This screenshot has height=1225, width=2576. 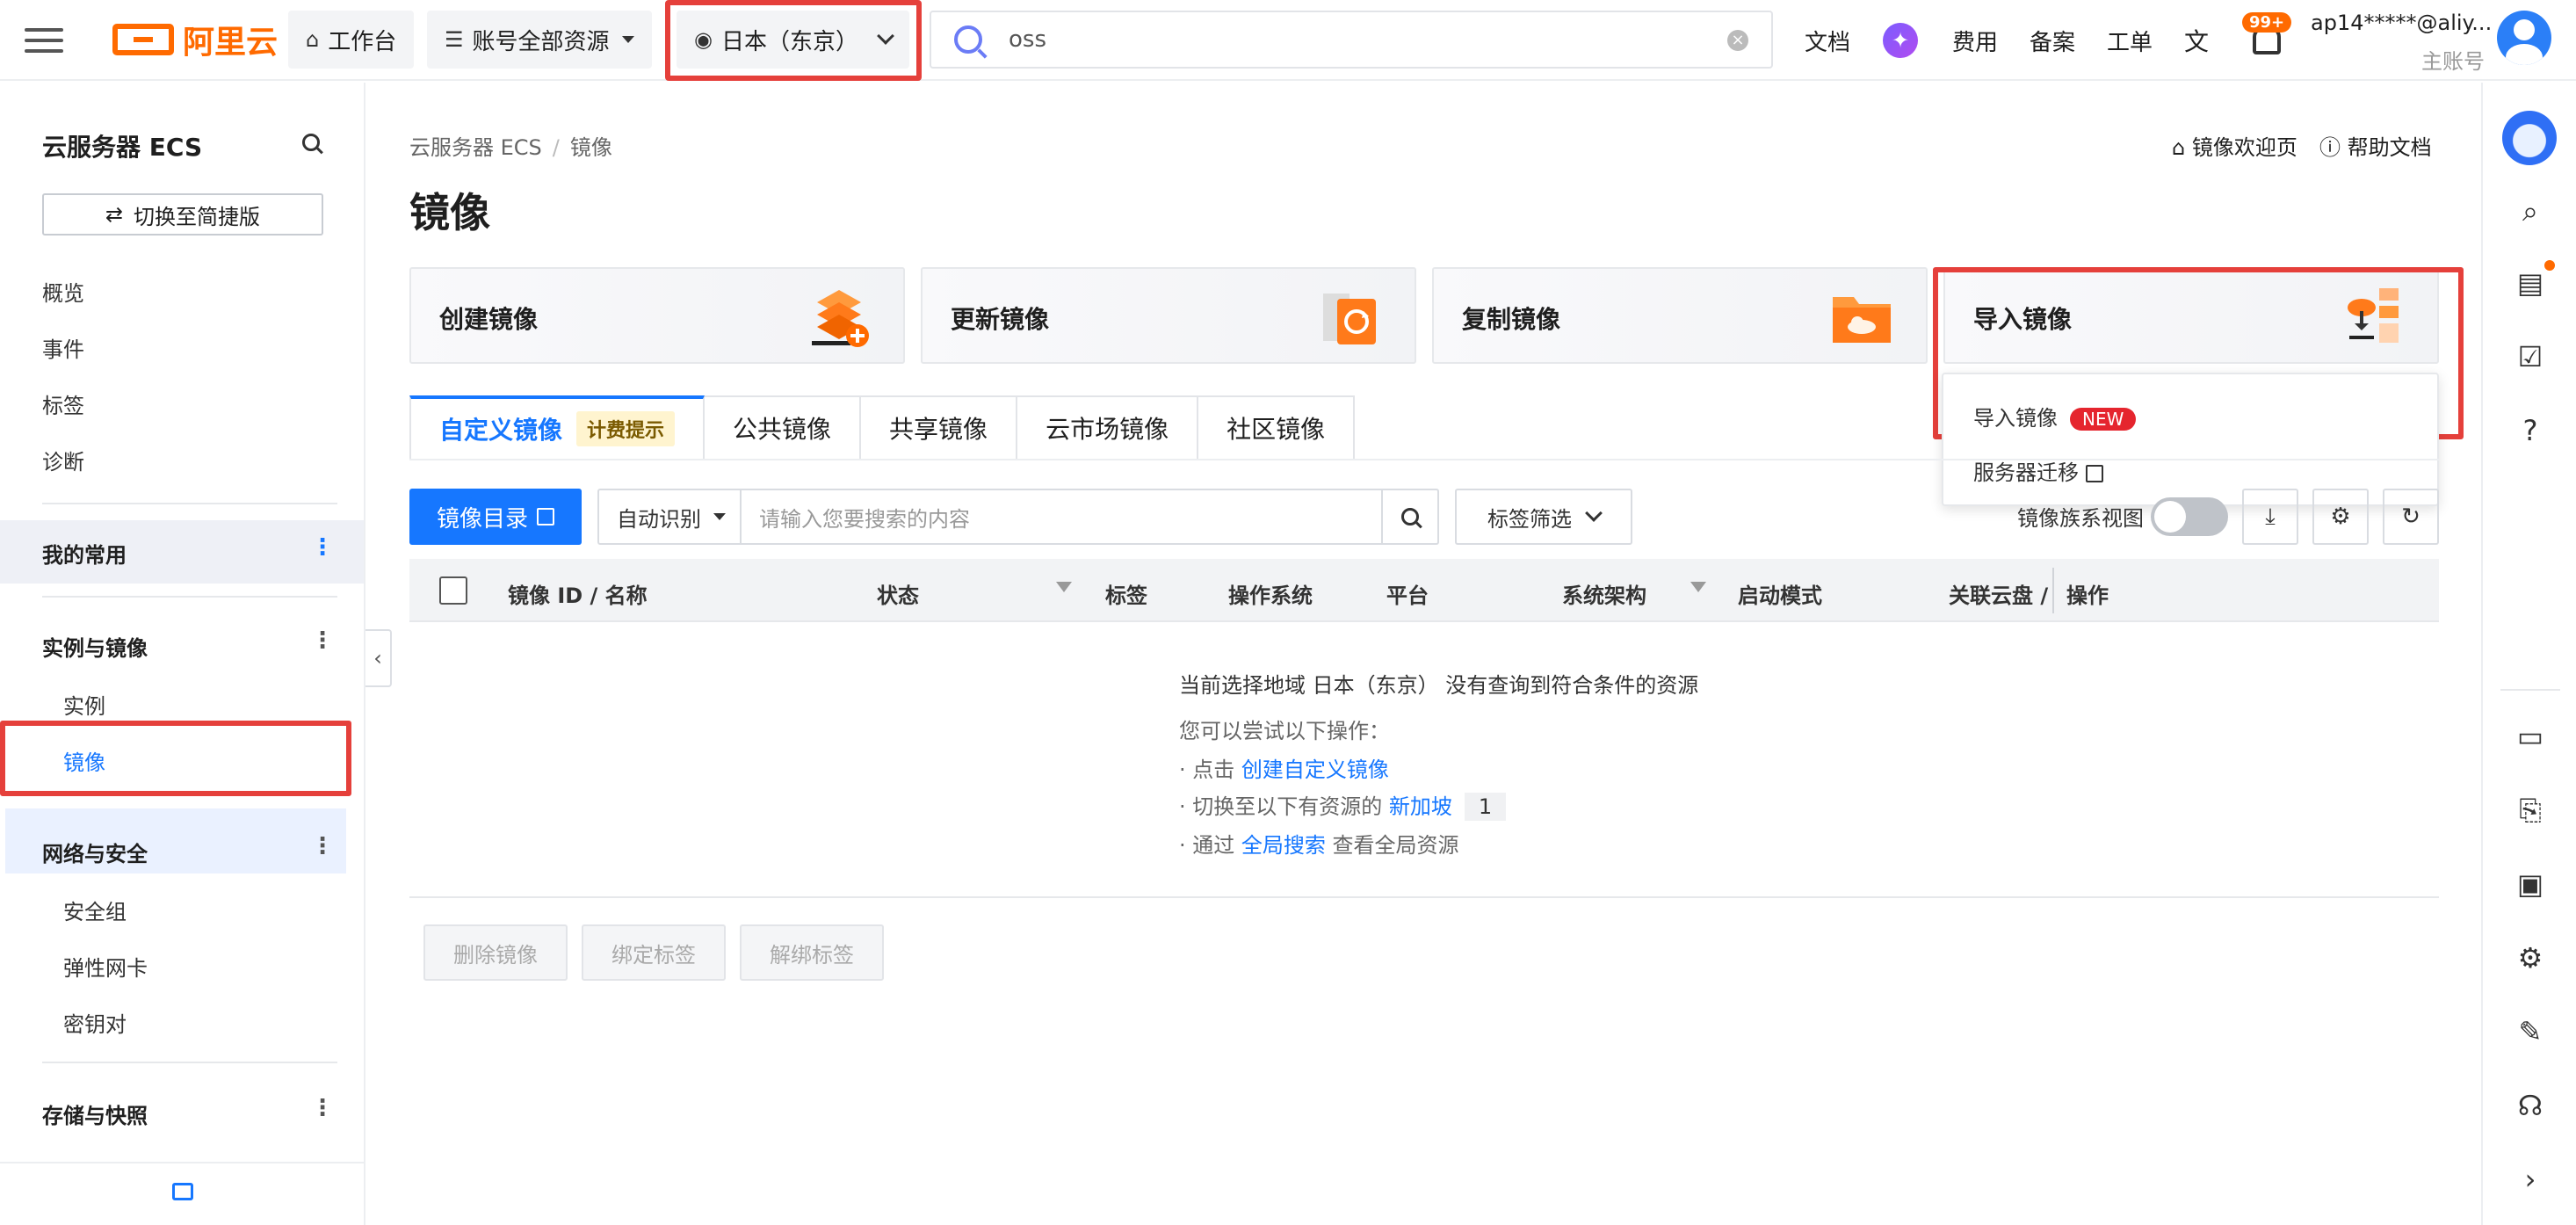 I want to click on resource-scope-dropdown: ☰ 账号全部资源, so click(x=539, y=40).